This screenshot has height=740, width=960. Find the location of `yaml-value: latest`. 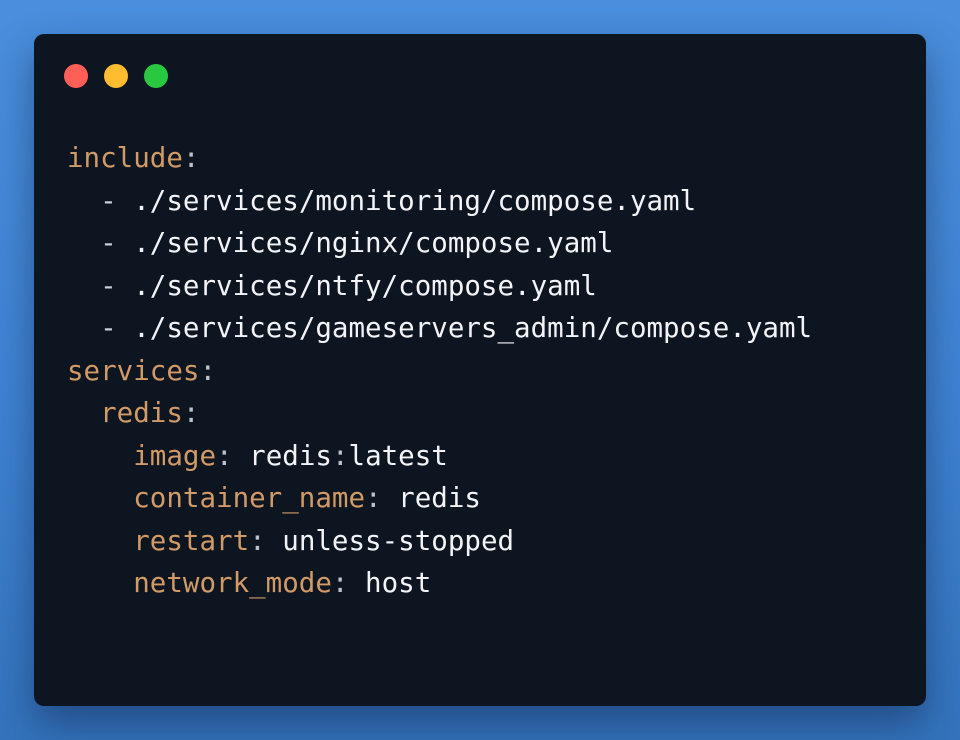

yaml-value: latest is located at coordinates (398, 455).